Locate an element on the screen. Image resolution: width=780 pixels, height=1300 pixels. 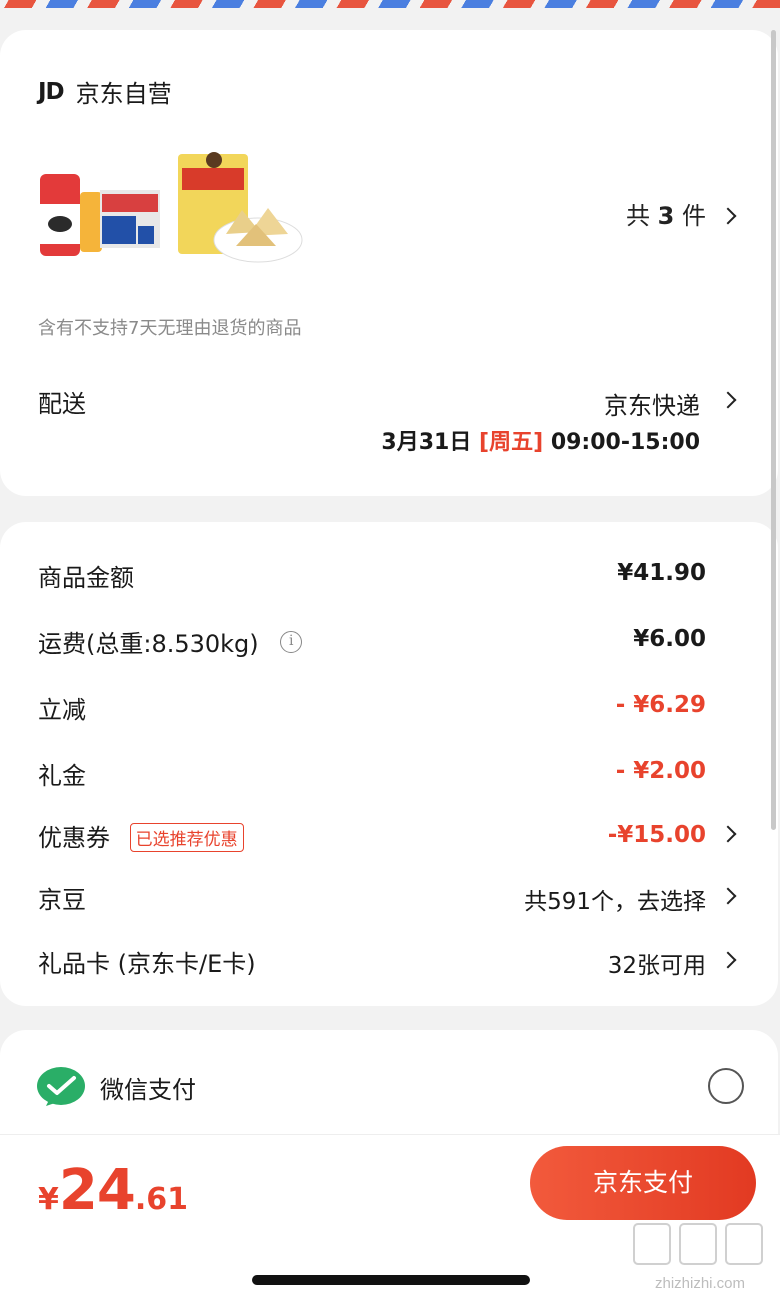
coupon-row-label: 优惠券 已选推荐优惠 is located at coordinates (141, 836).